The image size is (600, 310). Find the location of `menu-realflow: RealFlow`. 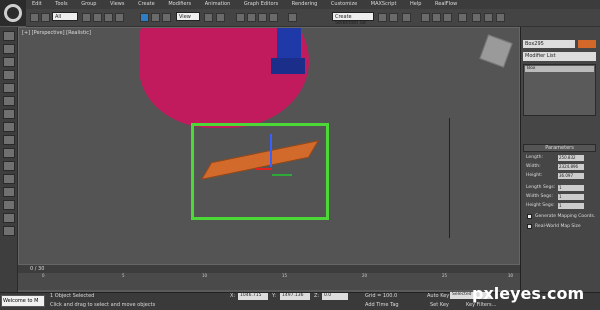

menu-realflow: RealFlow is located at coordinates (446, 4).